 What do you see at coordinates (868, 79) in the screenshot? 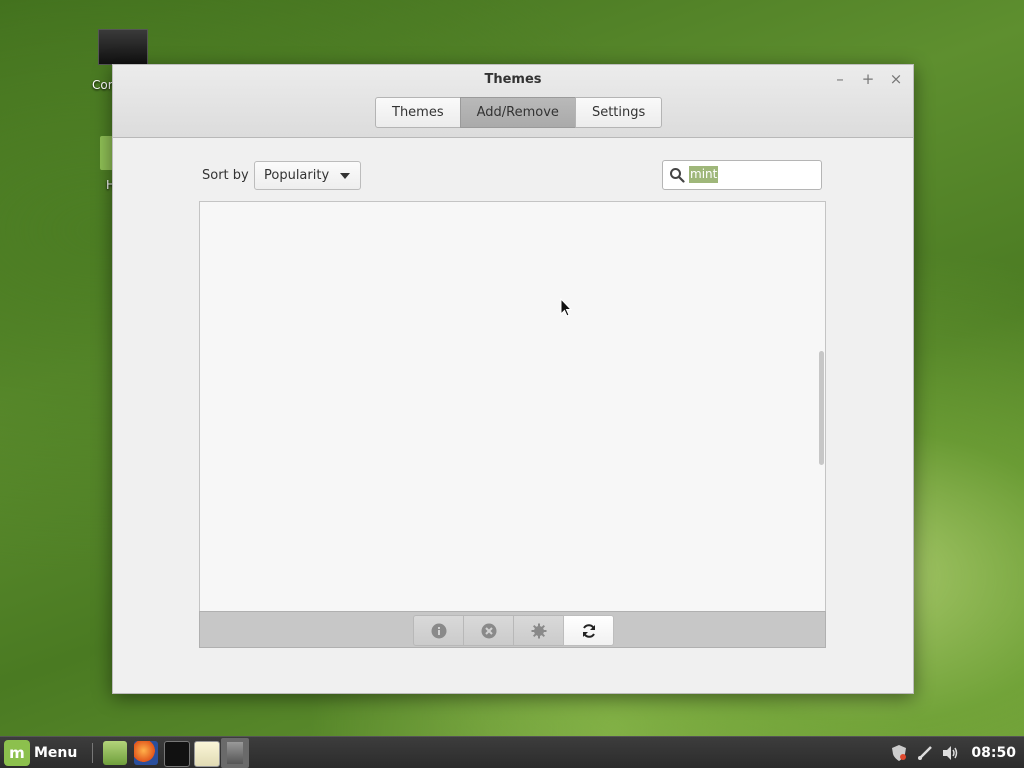
I see `maximize-button: +` at bounding box center [868, 79].